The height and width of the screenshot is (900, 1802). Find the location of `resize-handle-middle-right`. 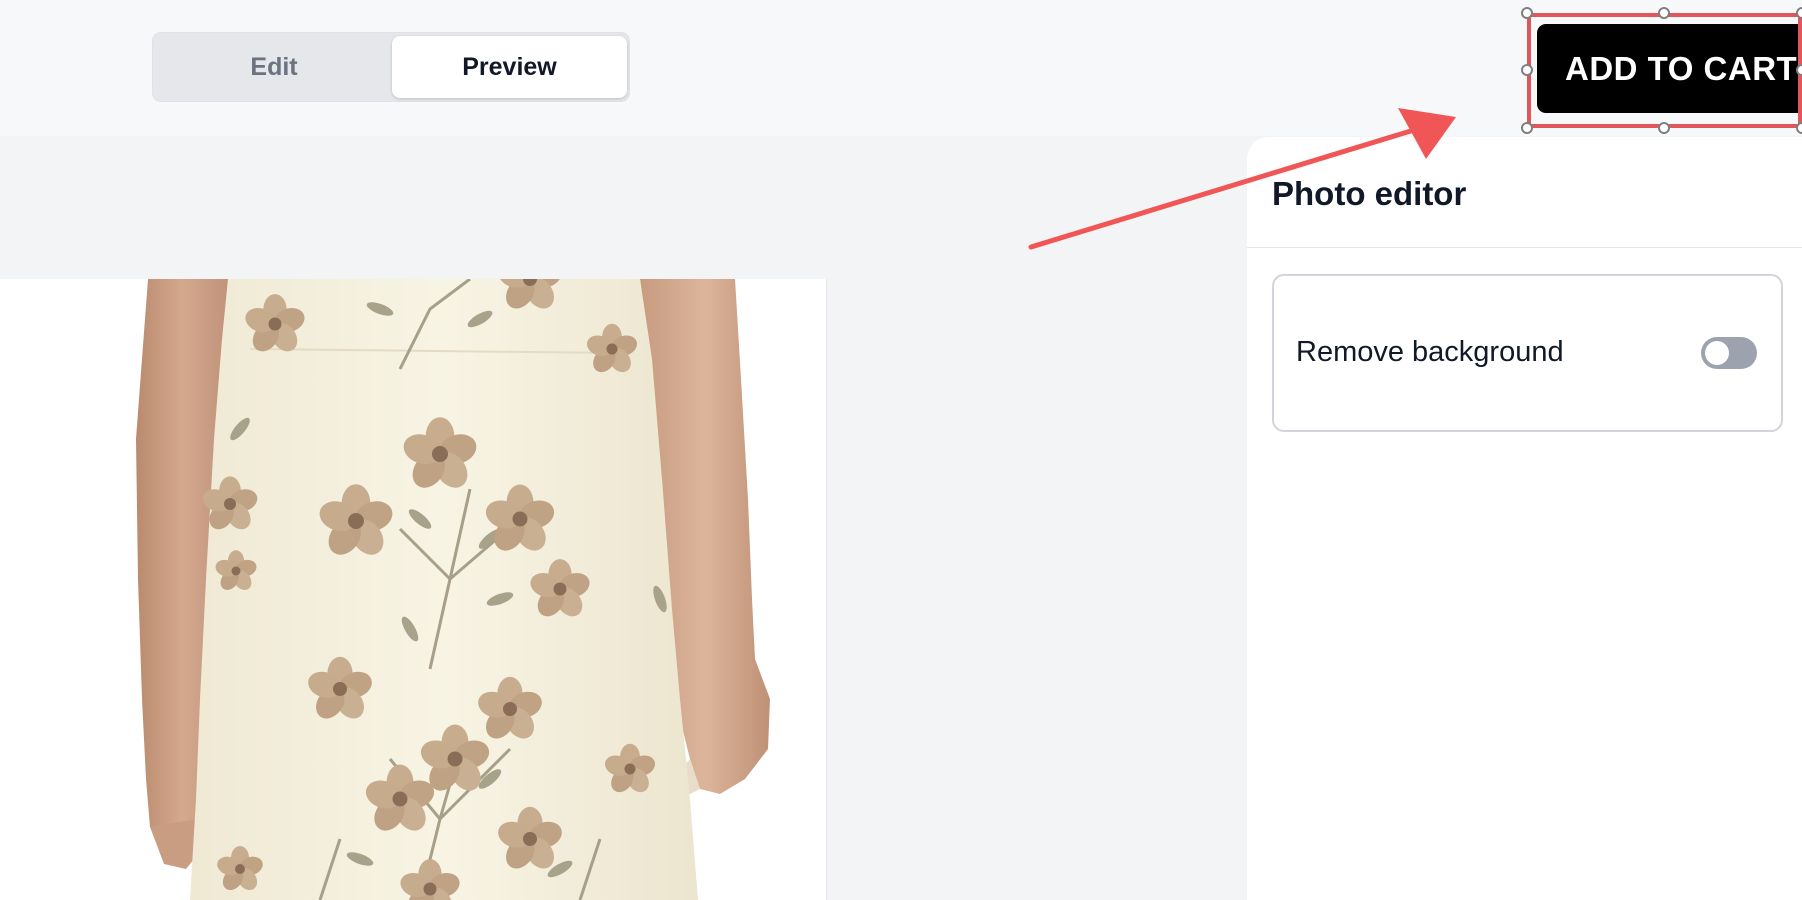

resize-handle-middle-right is located at coordinates (1799, 70).